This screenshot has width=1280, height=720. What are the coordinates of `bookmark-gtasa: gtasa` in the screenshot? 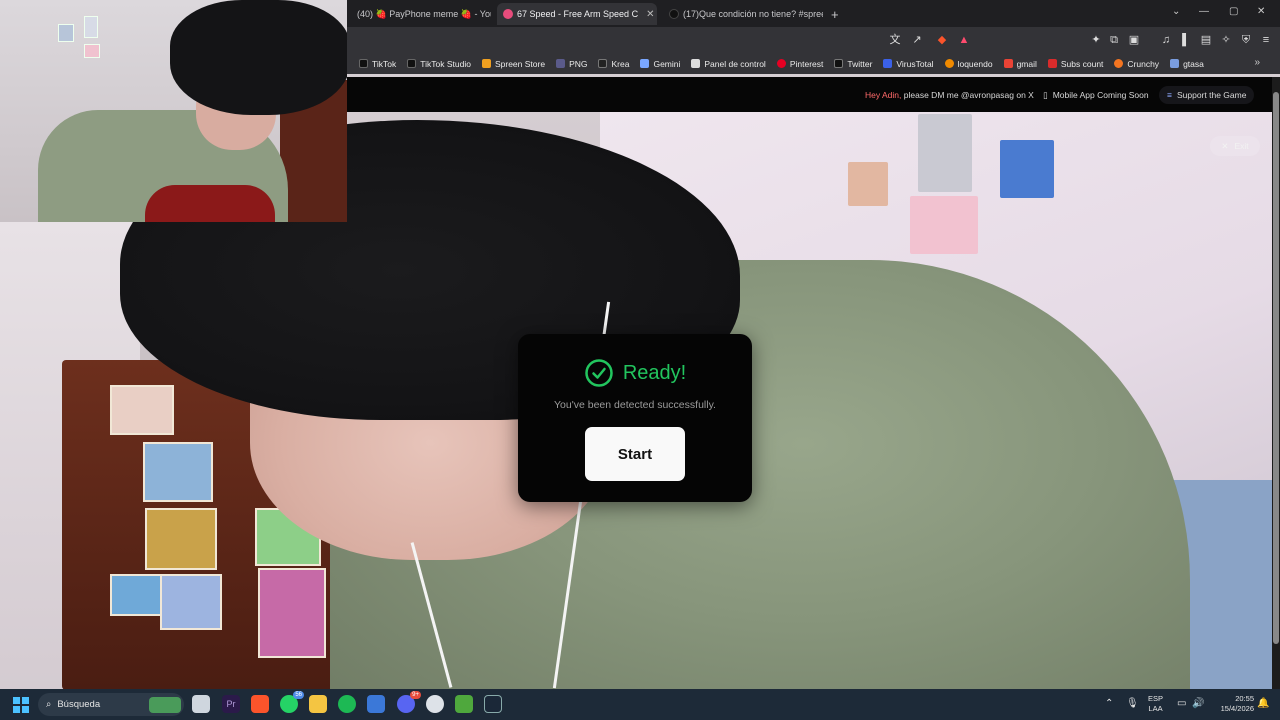 It's located at (1187, 64).